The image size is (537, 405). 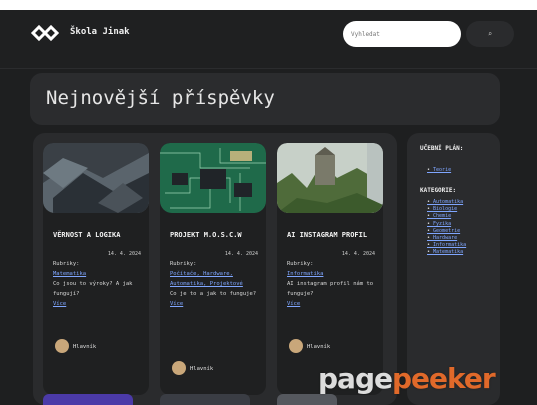 I want to click on post-title: AI INSTAGRAM PROFIL, so click(x=332, y=235).